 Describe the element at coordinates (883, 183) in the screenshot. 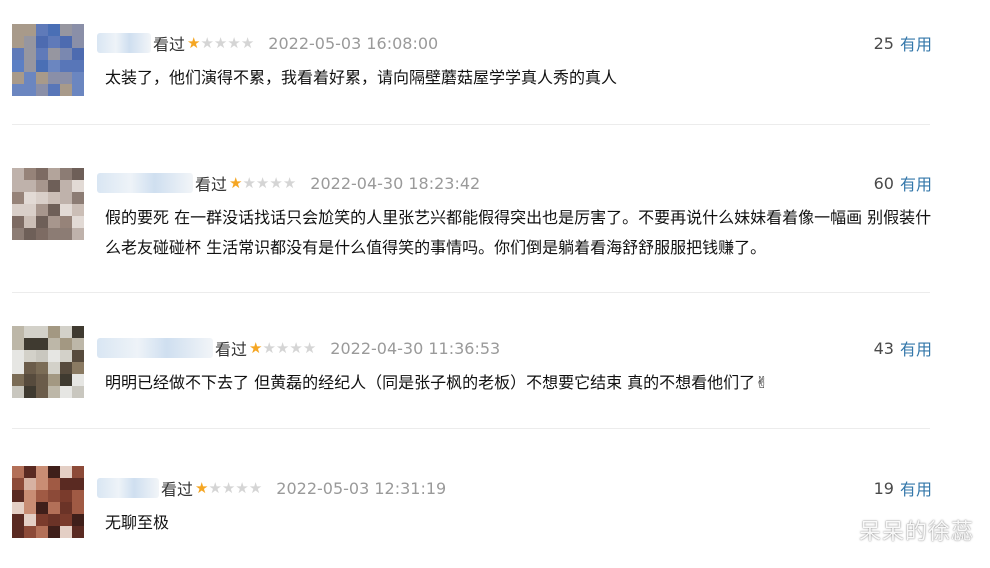

I see `useful-count: 60` at that location.